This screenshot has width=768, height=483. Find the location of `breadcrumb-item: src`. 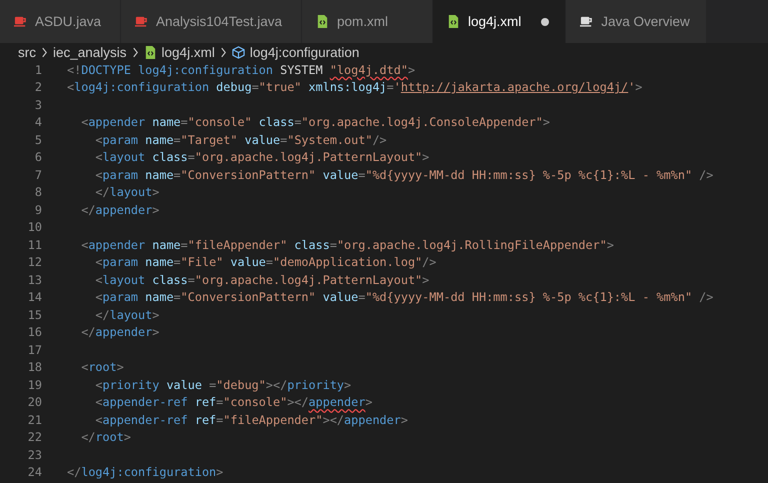

breadcrumb-item: src is located at coordinates (27, 52).